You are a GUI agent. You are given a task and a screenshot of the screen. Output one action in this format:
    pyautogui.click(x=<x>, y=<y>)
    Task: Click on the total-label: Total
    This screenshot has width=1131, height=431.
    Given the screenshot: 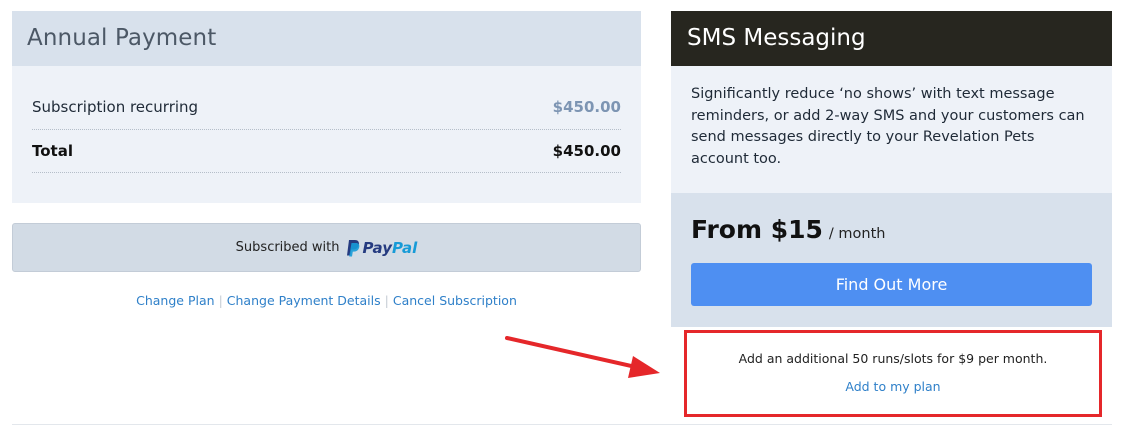 What is the action you would take?
    pyautogui.click(x=52, y=151)
    